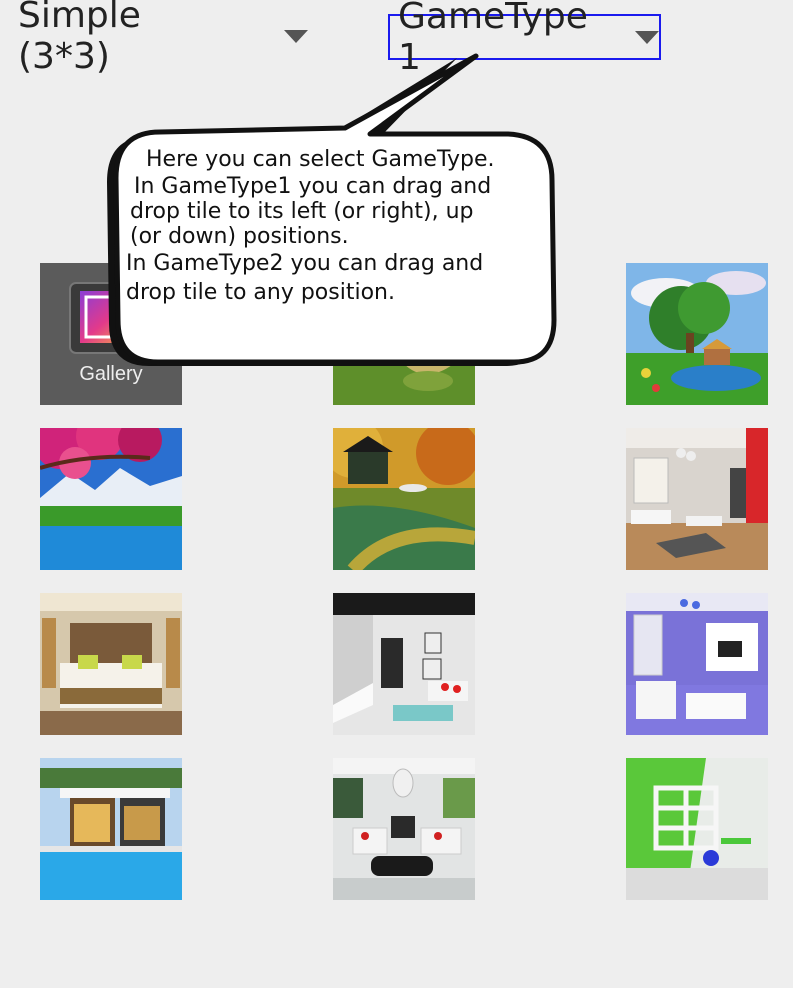 Image resolution: width=793 pixels, height=988 pixels. I want to click on gametype-spinner: GameType 1, so click(524, 39).